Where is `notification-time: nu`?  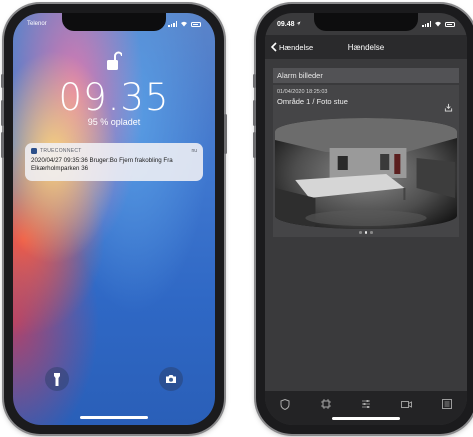
notification-time: nu is located at coordinates (194, 151).